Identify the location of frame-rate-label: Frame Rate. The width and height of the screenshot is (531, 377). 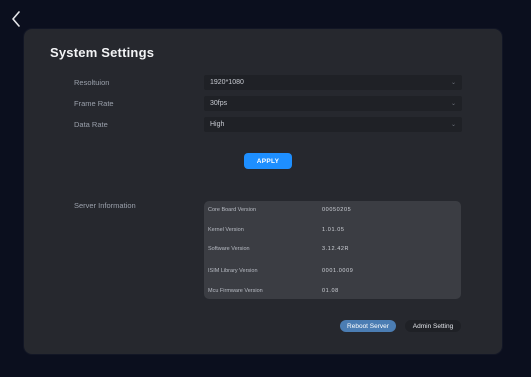
(94, 103).